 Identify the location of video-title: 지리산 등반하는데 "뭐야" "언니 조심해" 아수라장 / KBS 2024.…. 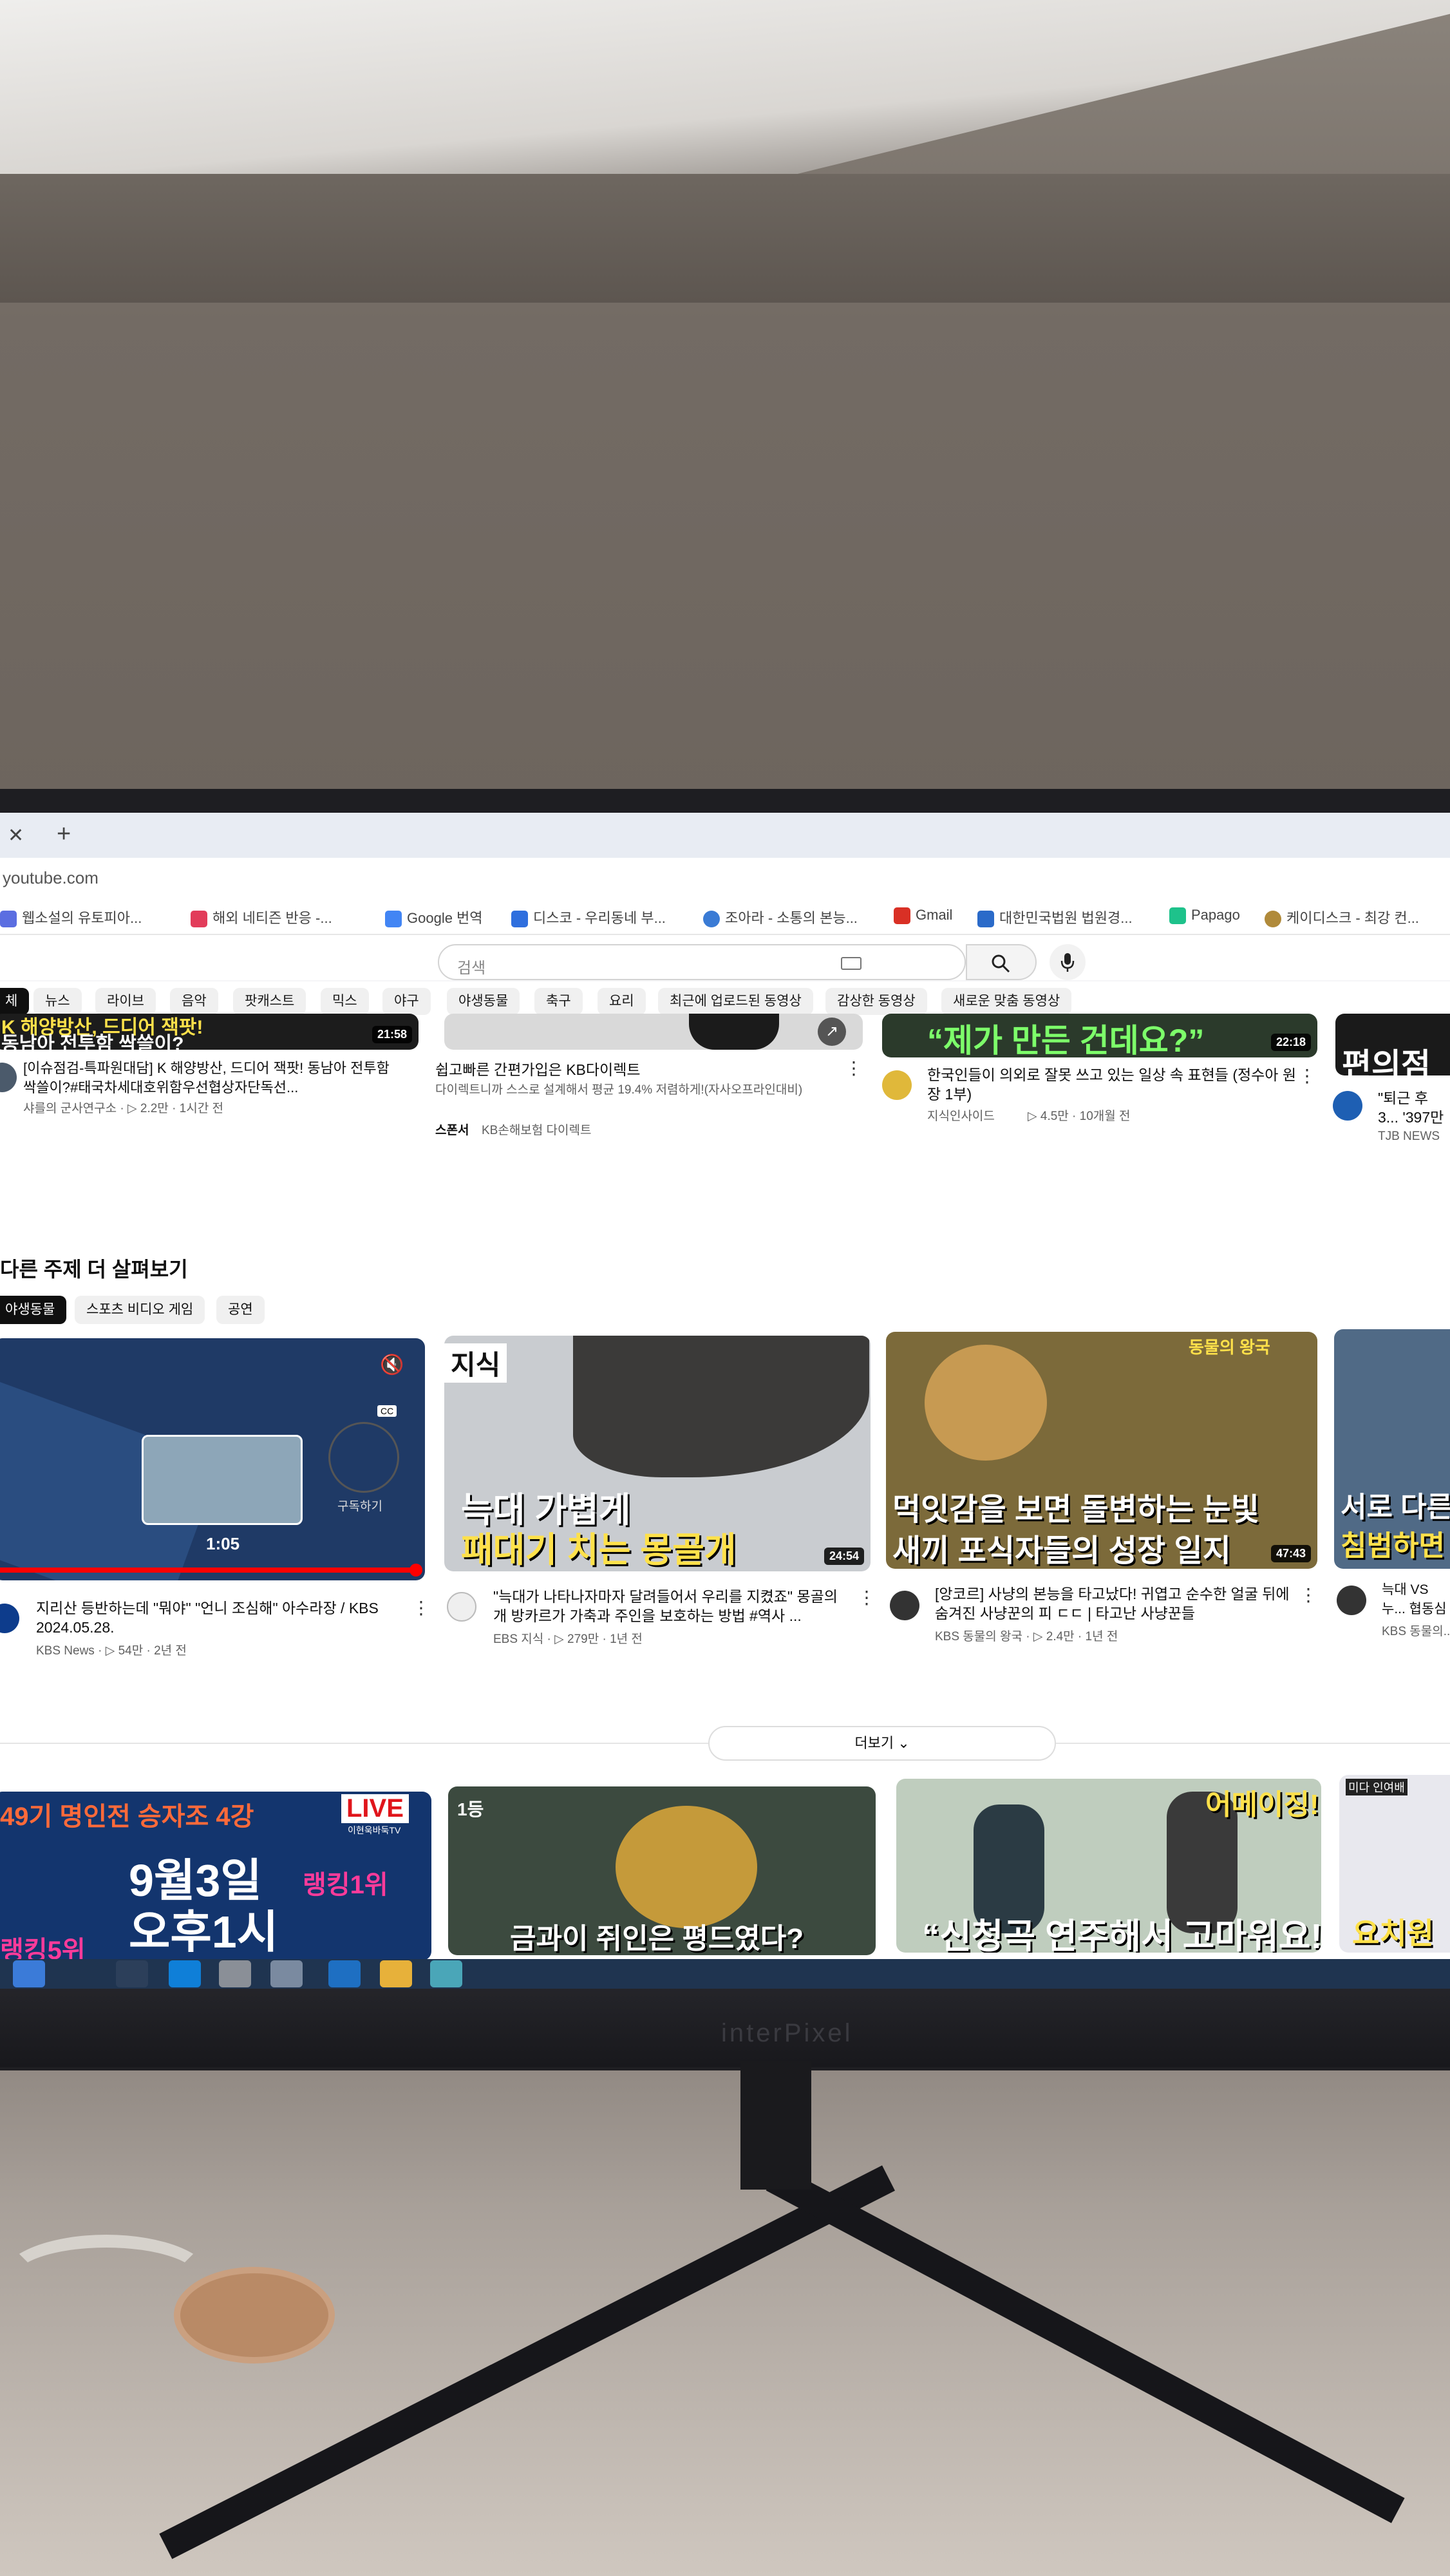
(223, 1618).